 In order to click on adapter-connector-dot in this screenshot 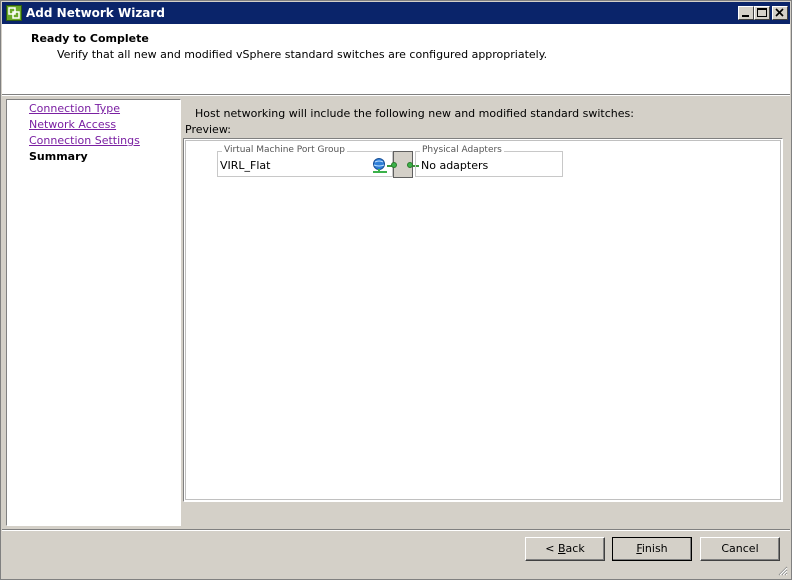, I will do `click(410, 165)`.